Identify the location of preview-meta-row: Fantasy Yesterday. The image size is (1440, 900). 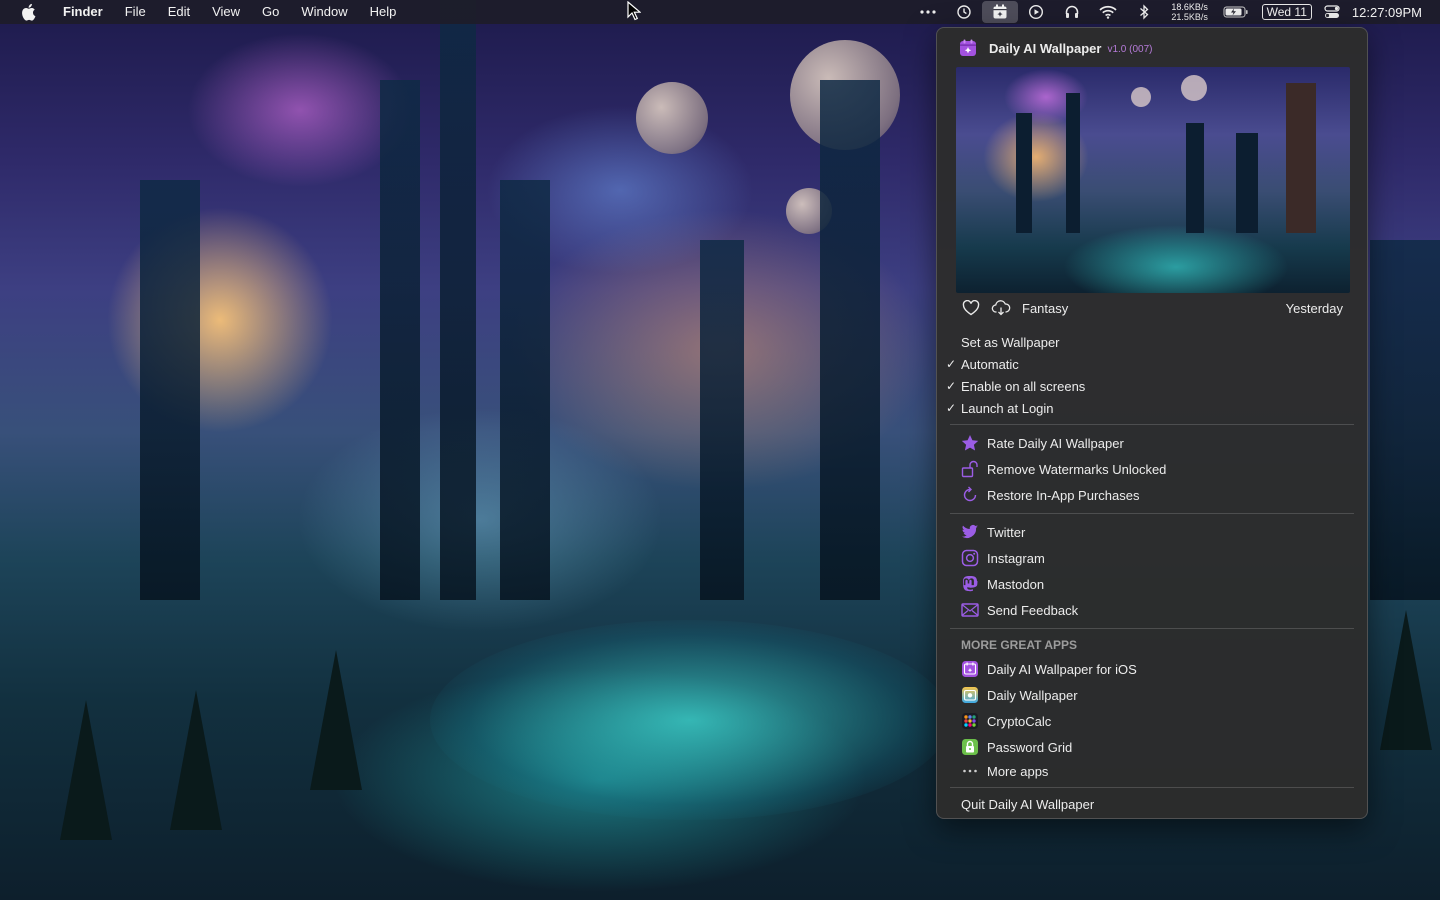
(1153, 308).